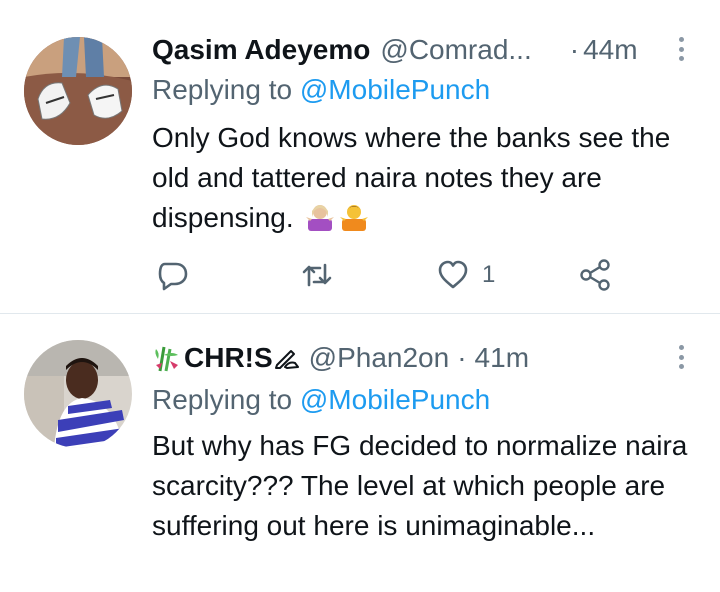 The height and width of the screenshot is (592, 720). I want to click on writing-hand-icon, so click(286, 359).